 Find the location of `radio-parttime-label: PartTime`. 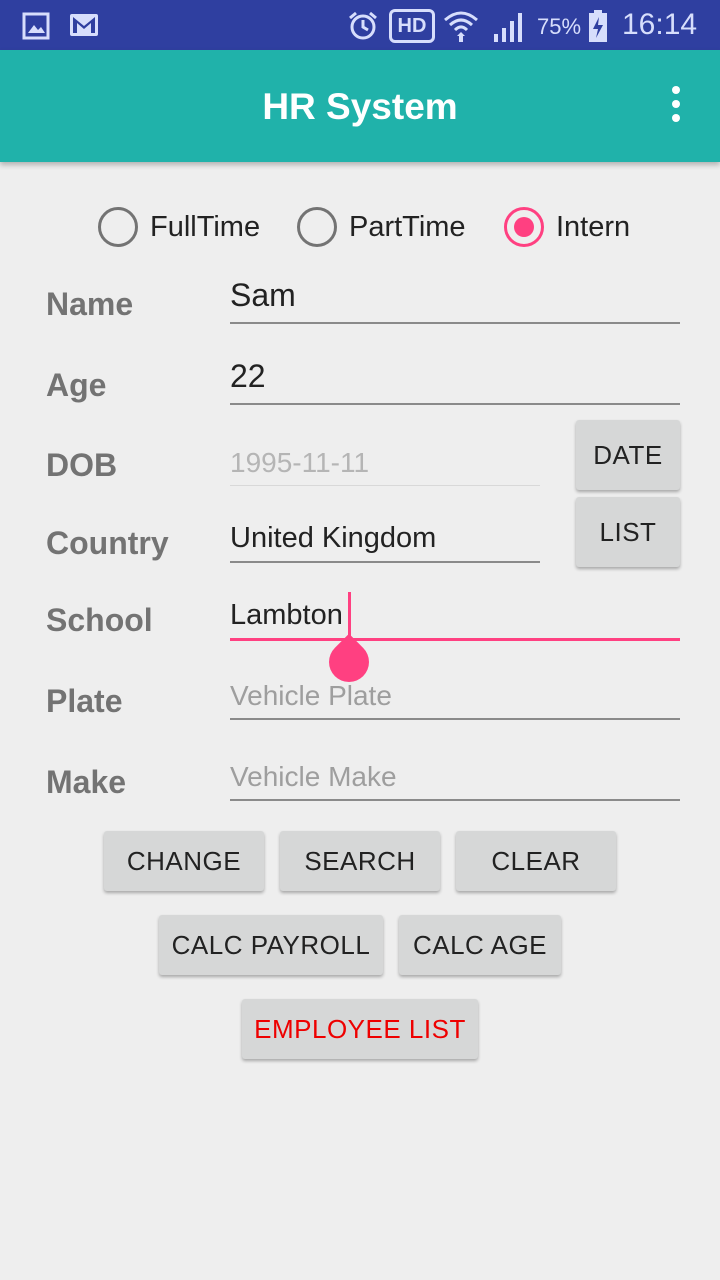

radio-parttime-label: PartTime is located at coordinates (407, 226).